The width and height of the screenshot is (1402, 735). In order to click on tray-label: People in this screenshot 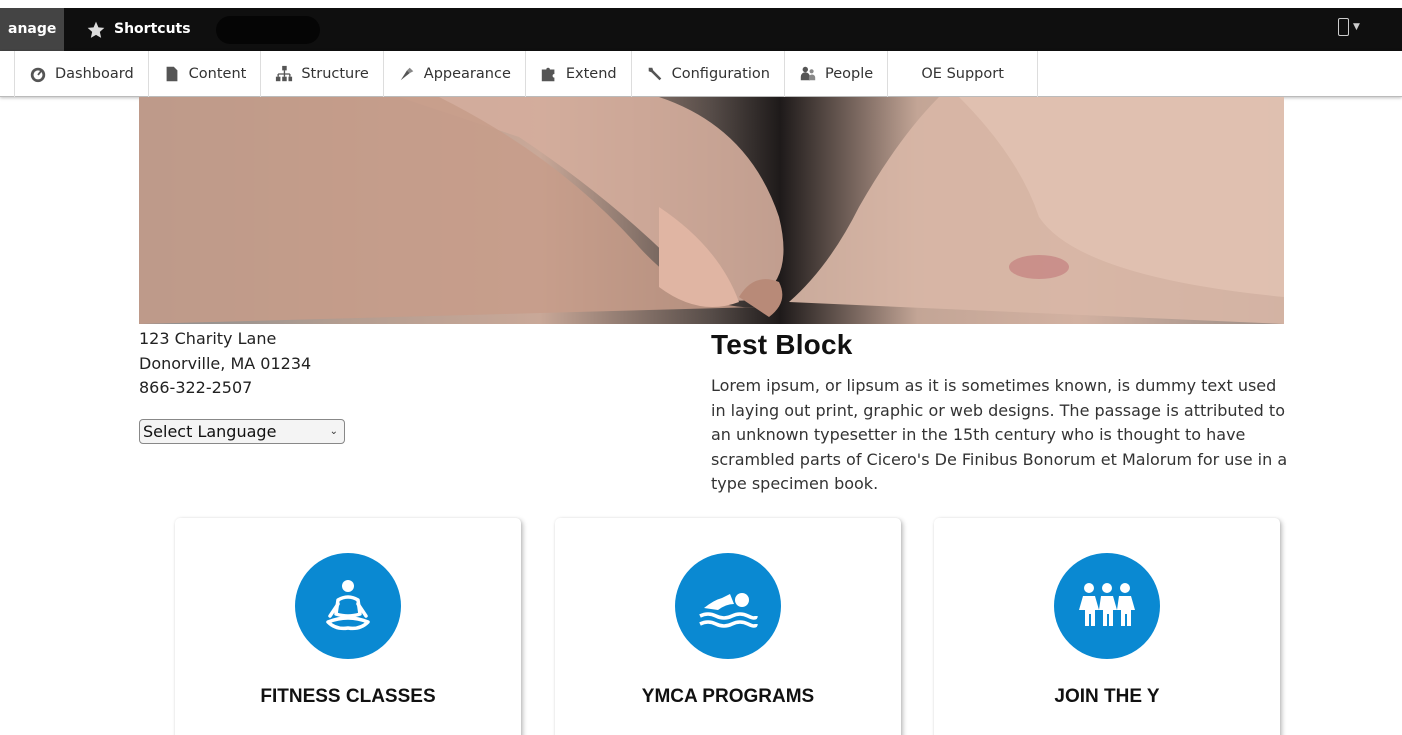, I will do `click(849, 74)`.